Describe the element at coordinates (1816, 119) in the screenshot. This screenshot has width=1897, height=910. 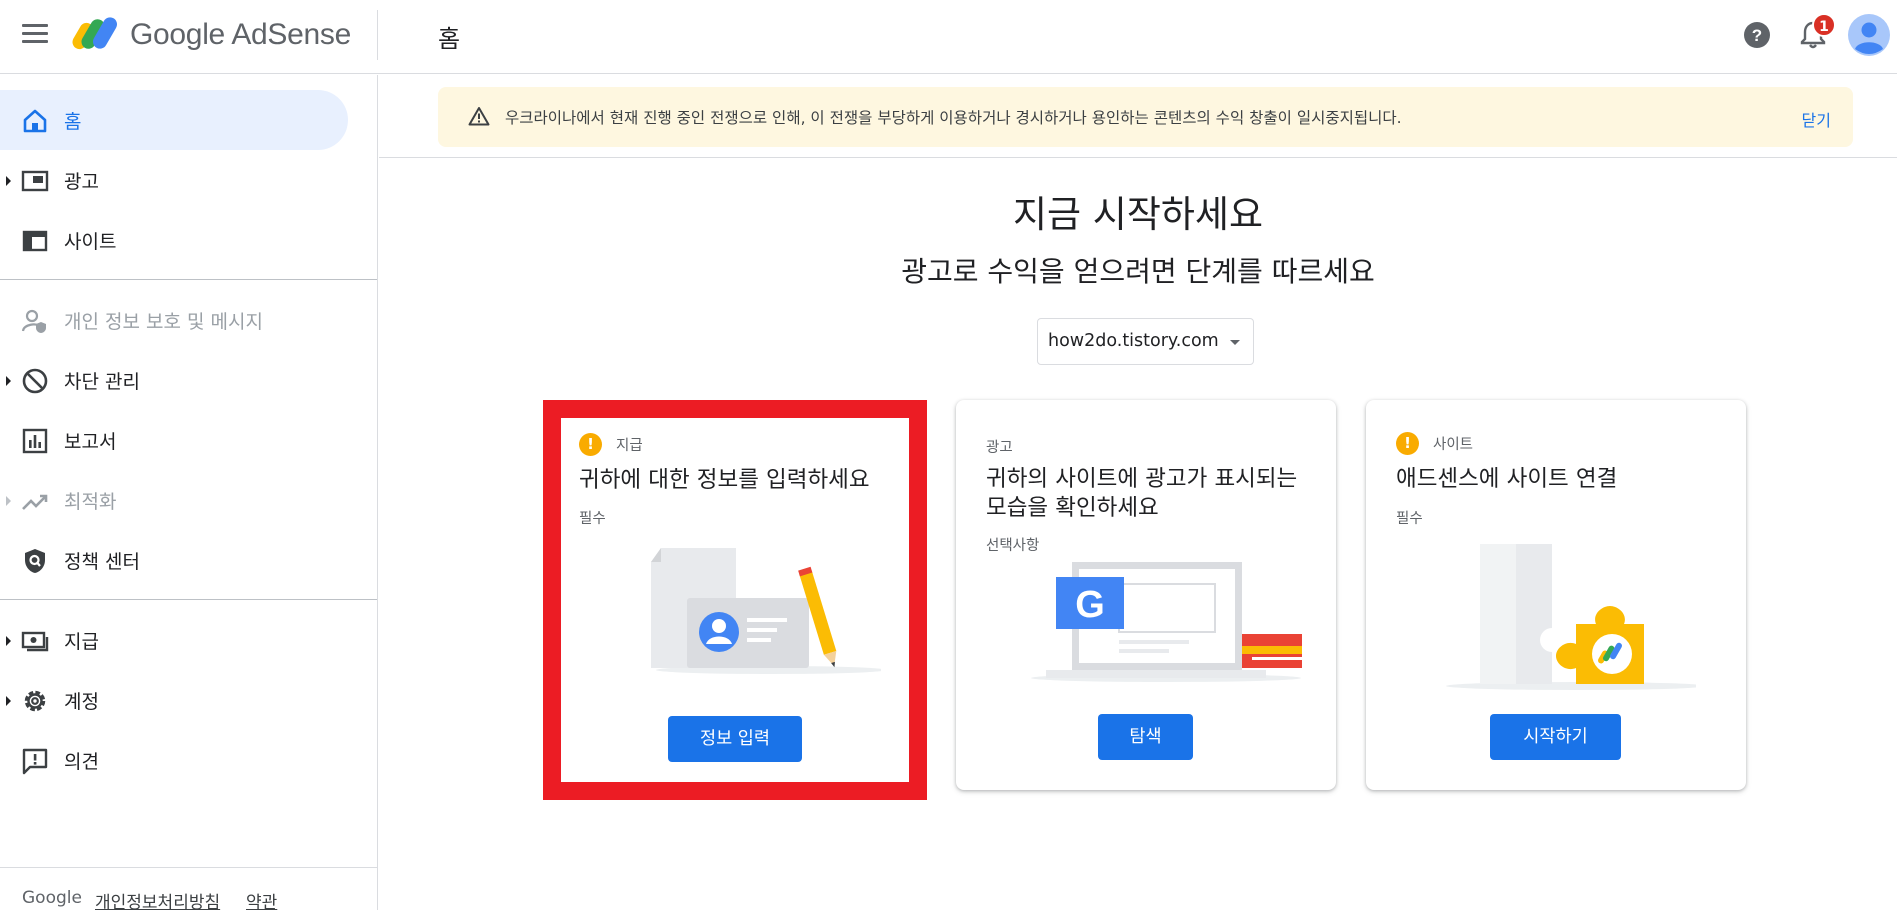
I see `banner-close-button: 닫기` at that location.